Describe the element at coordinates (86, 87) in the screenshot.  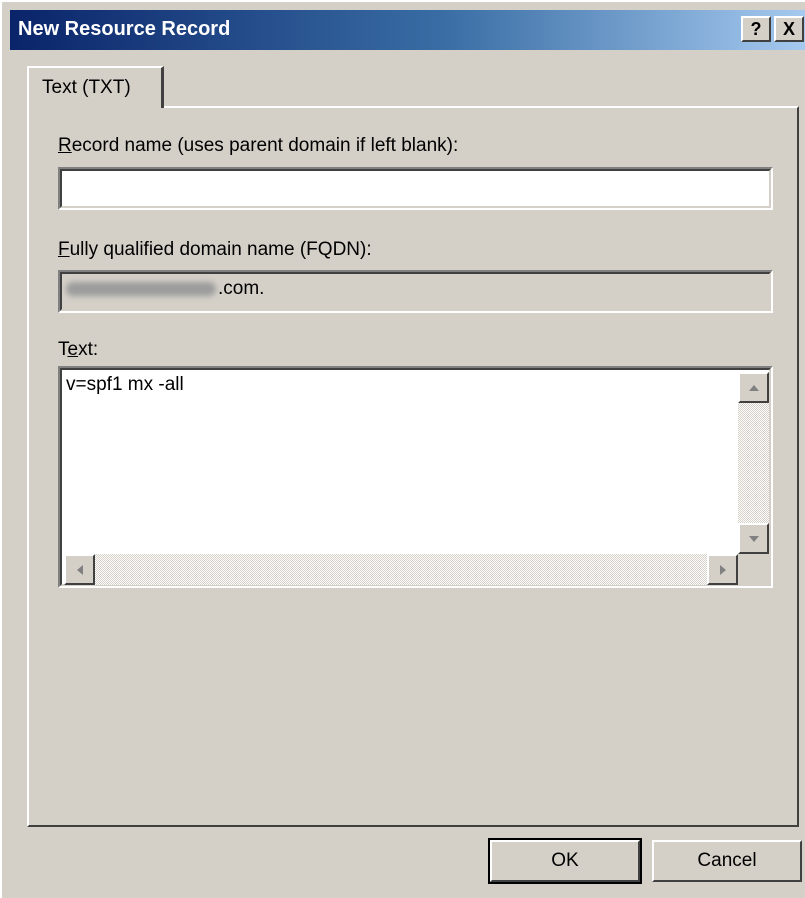
I see `tab-label: Text (TXT)` at that location.